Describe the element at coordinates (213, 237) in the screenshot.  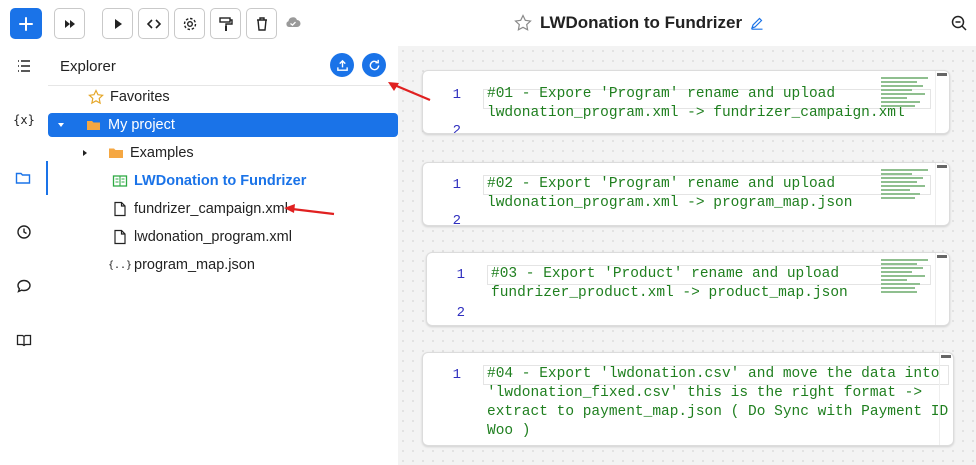
I see `tree-item-label: lwdonation_program.xml` at that location.